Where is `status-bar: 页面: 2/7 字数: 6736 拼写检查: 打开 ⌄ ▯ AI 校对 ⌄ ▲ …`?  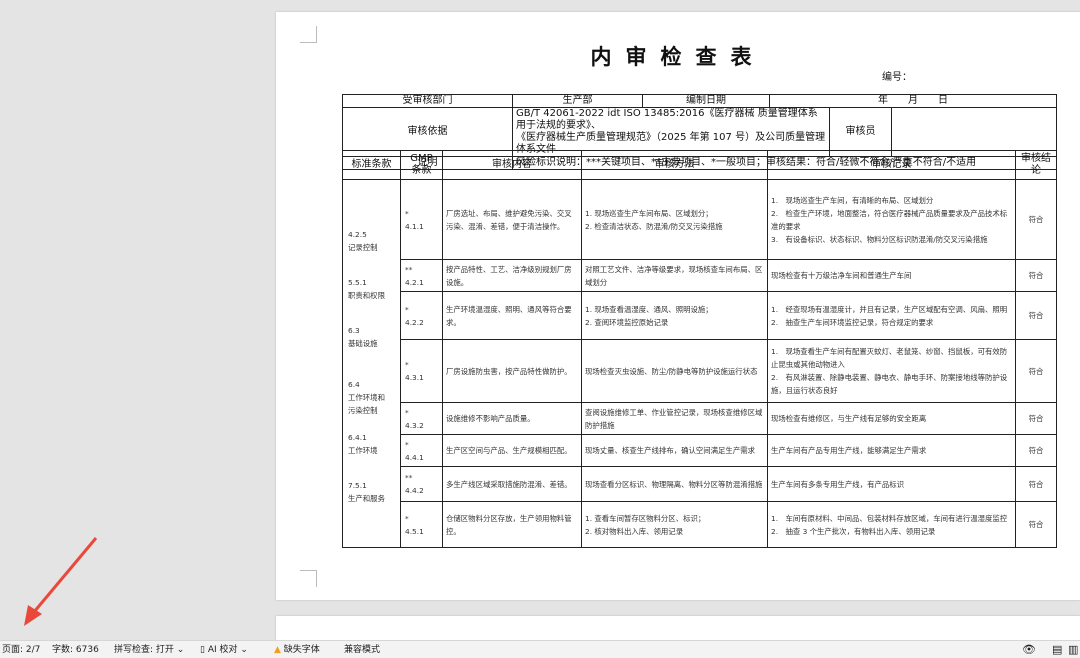 status-bar: 页面: 2/7 字数: 6736 拼写检查: 打开 ⌄ ▯ AI 校对 ⌄ ▲ … is located at coordinates (540, 649).